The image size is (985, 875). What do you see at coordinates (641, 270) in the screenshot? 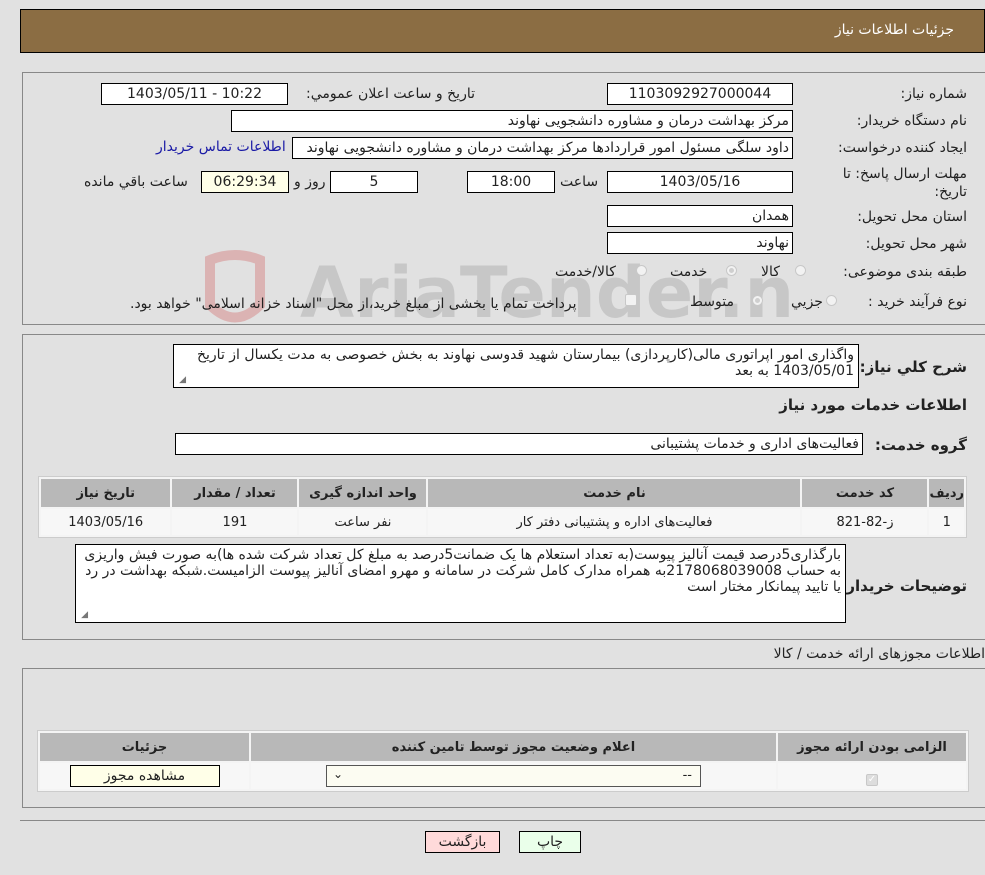
I see `category-radio-goods-service` at bounding box center [641, 270].